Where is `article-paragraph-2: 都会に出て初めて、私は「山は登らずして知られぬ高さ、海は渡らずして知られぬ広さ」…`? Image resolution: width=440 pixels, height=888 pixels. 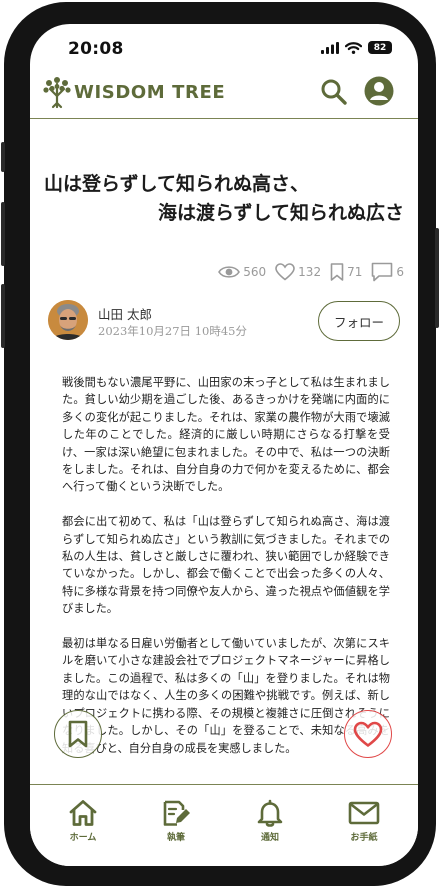 article-paragraph-2: 都会に出て初めて、私は「山は登らずして知られぬ高さ、海は渡らずして知られぬ広さ」… is located at coordinates (226, 565).